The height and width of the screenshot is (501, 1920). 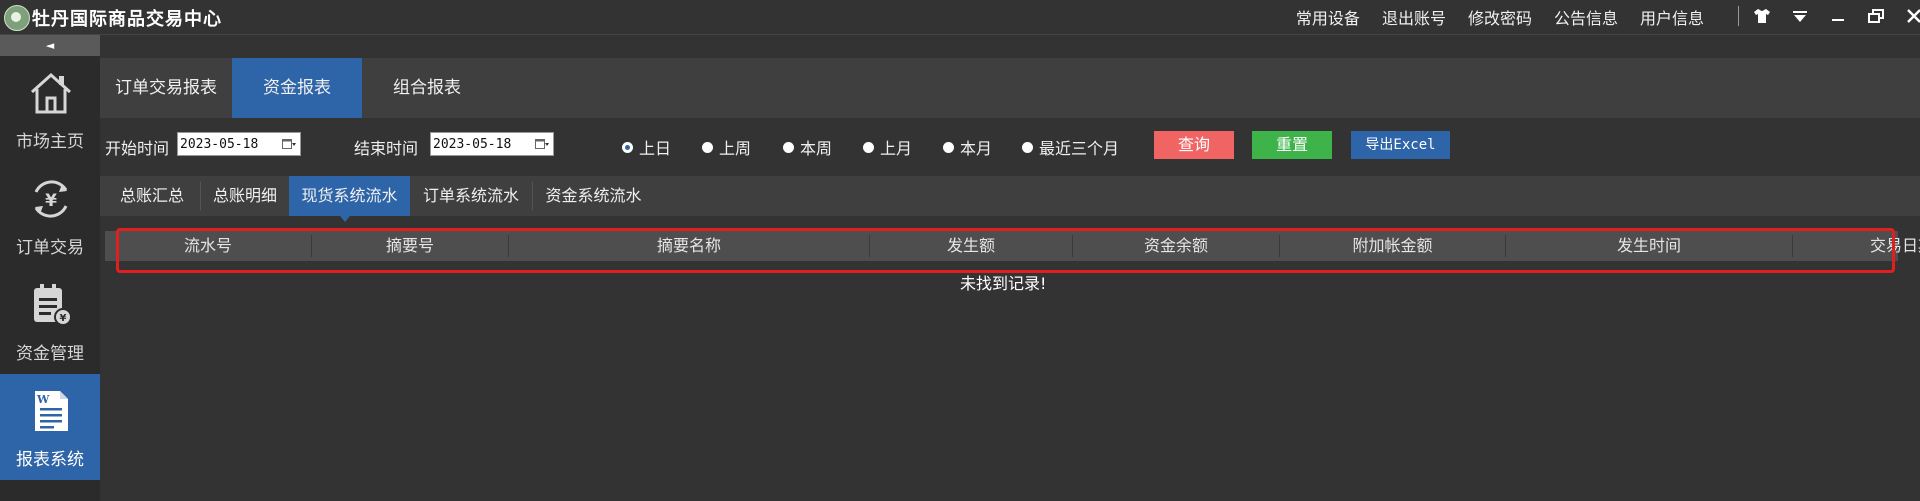 I want to click on end-date-input: 2023-05-18, so click(x=492, y=144).